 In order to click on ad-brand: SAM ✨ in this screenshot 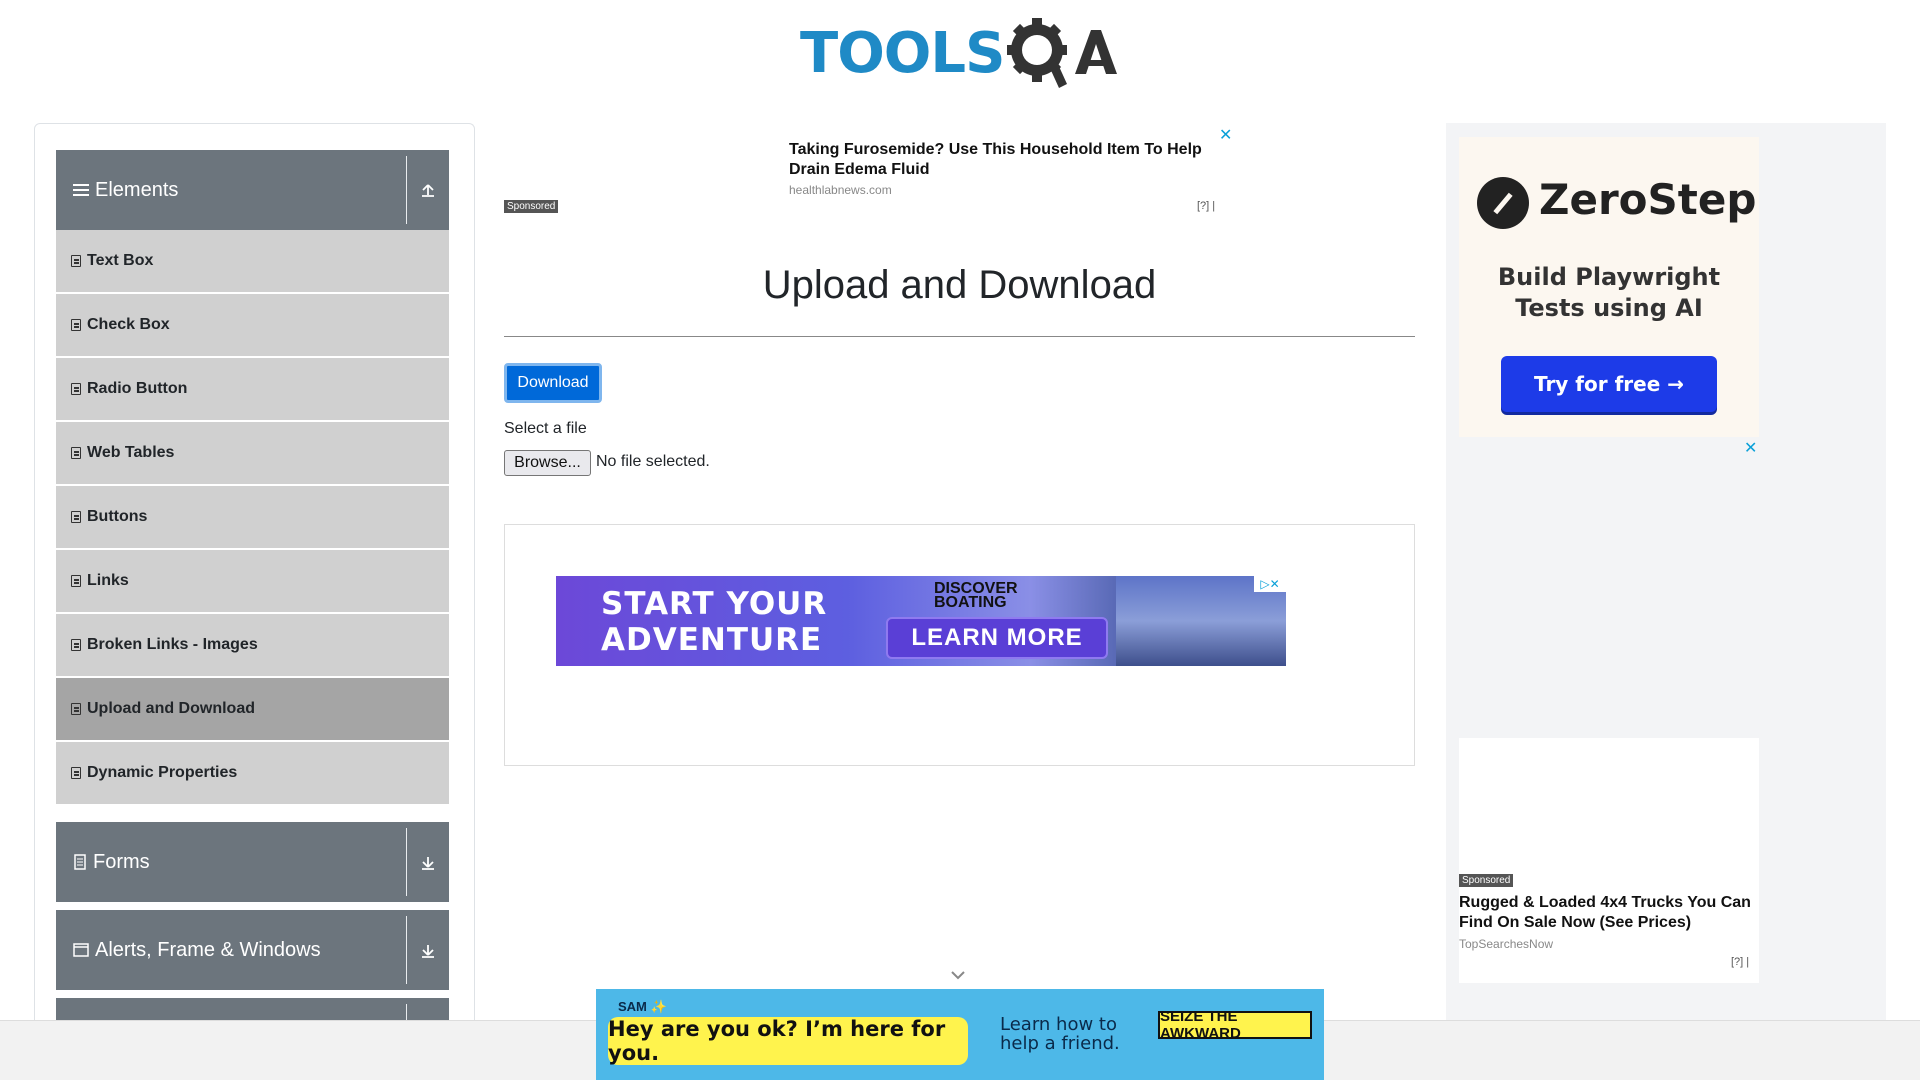, I will do `click(642, 1006)`.